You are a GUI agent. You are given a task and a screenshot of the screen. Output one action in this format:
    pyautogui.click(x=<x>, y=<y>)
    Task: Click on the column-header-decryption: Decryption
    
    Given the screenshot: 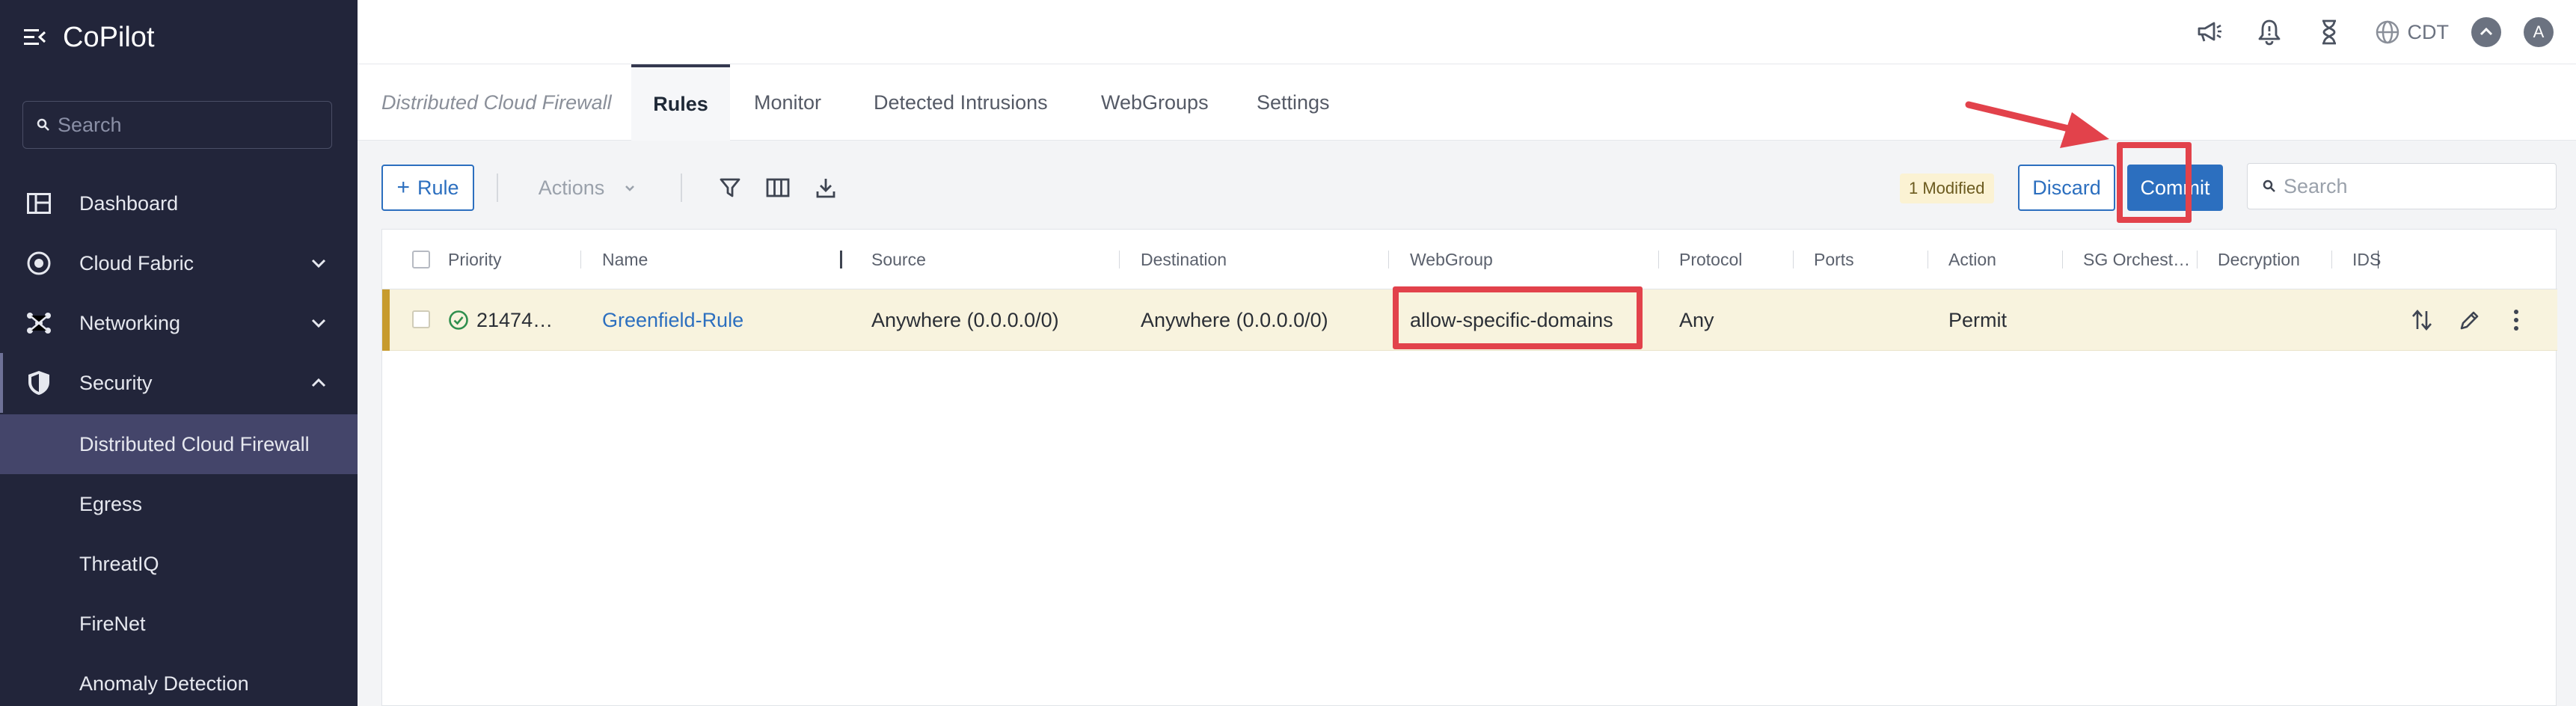 What is the action you would take?
    pyautogui.click(x=2259, y=259)
    